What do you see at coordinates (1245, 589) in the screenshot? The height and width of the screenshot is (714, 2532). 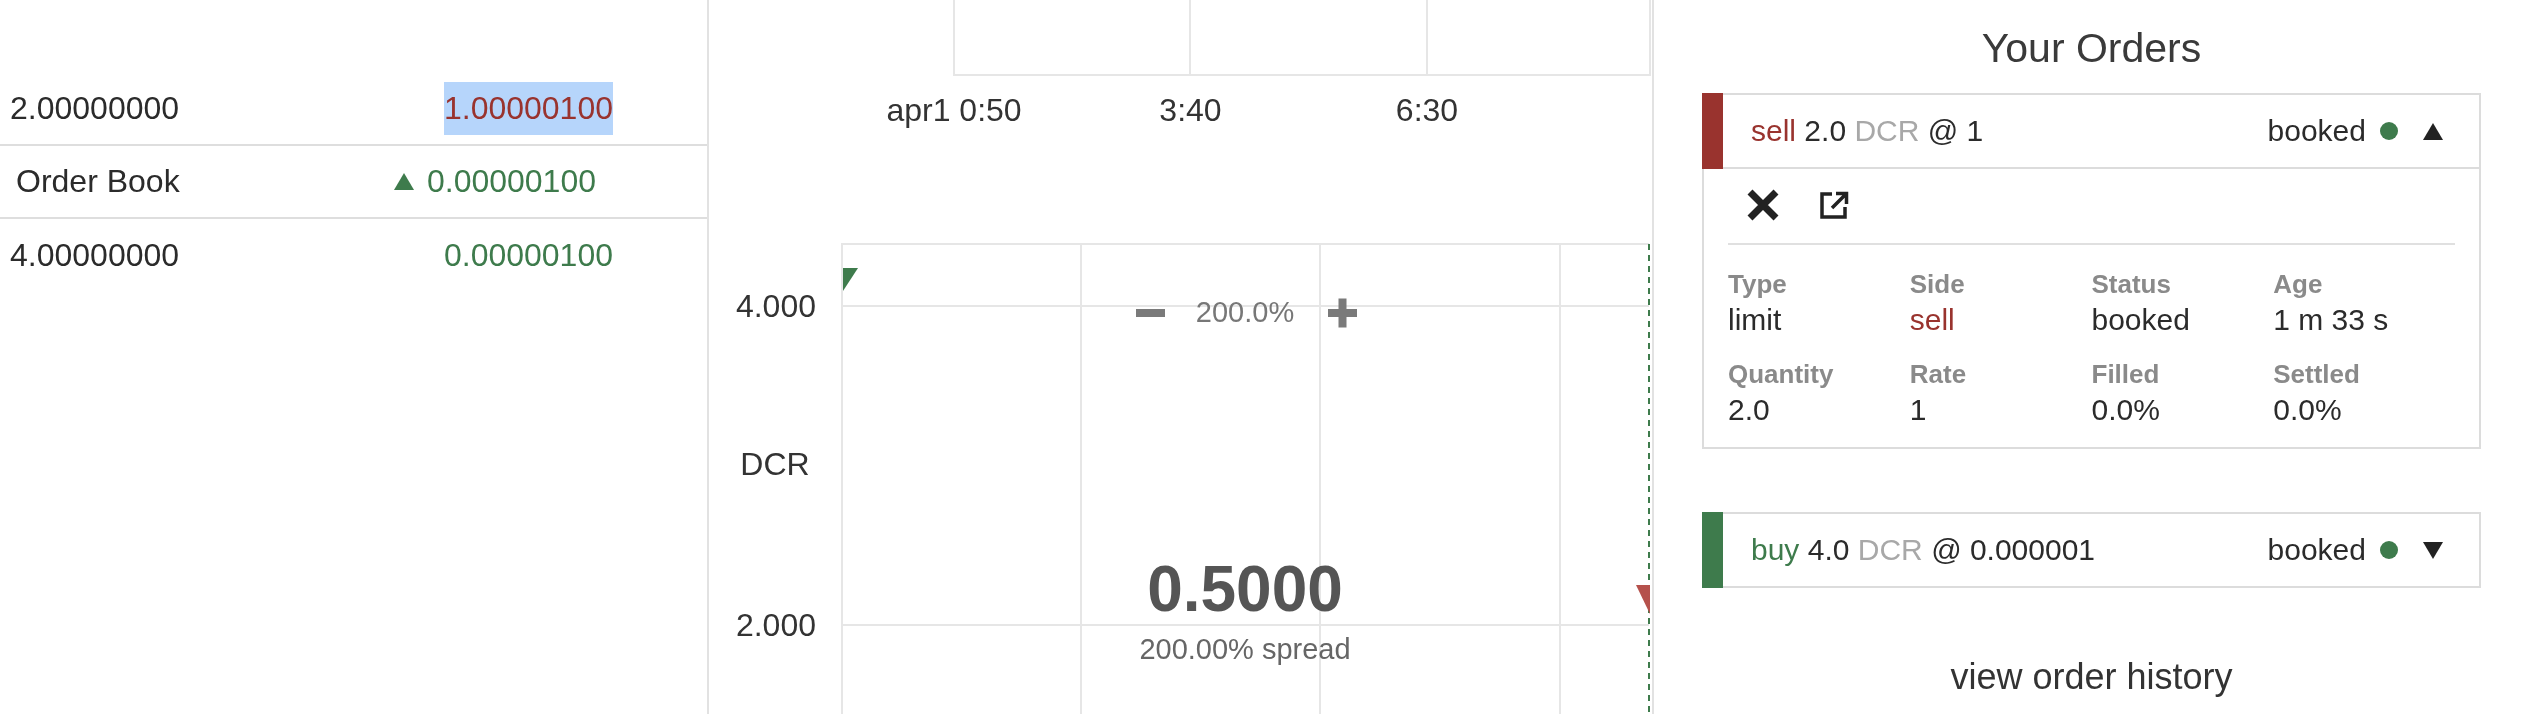 I see `mid-gap-price: 0.5000` at bounding box center [1245, 589].